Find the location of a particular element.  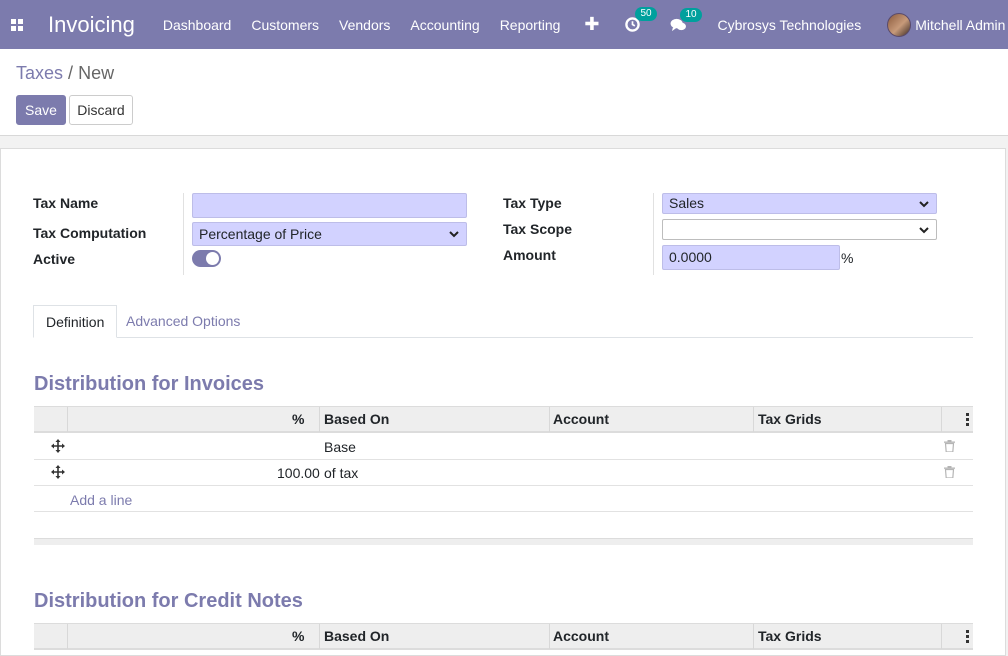

active-toggle is located at coordinates (206, 258).